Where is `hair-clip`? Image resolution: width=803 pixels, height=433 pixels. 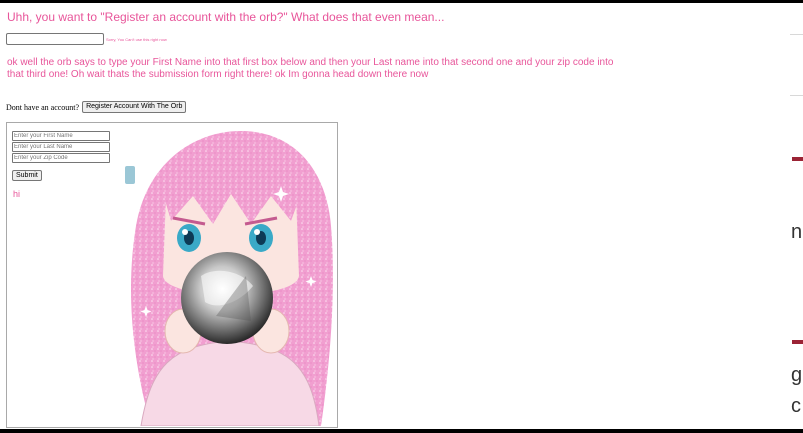
hair-clip is located at coordinates (130, 175).